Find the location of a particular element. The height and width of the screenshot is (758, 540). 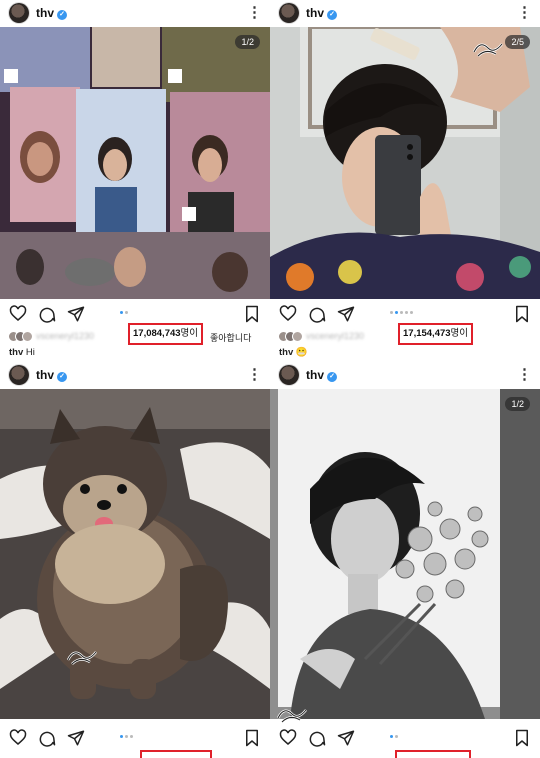

caption: thv Hi is located at coordinates (22, 352).